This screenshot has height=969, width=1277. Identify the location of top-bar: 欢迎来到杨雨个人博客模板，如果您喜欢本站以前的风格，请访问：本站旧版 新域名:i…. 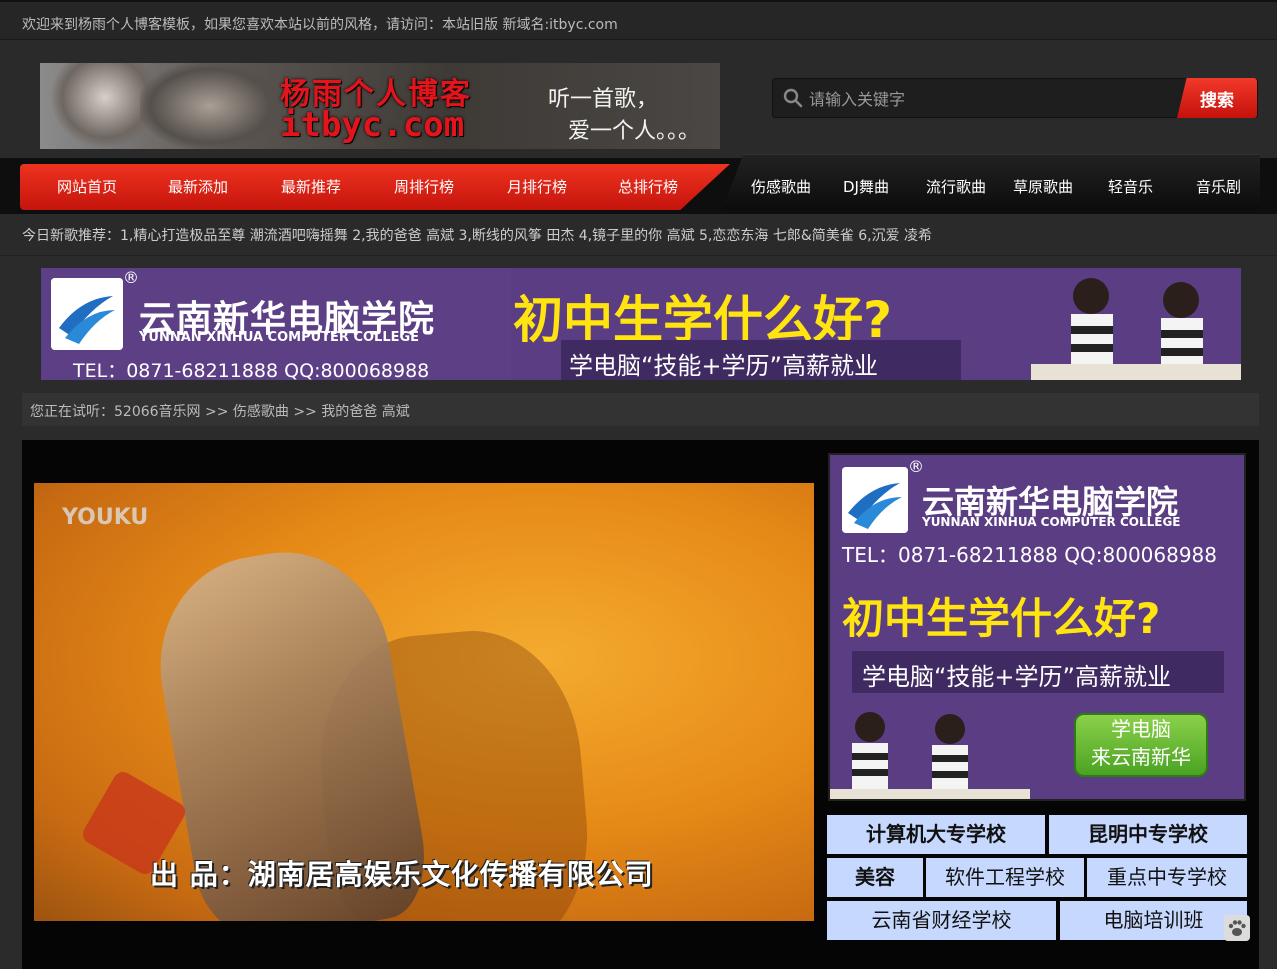
(638, 20).